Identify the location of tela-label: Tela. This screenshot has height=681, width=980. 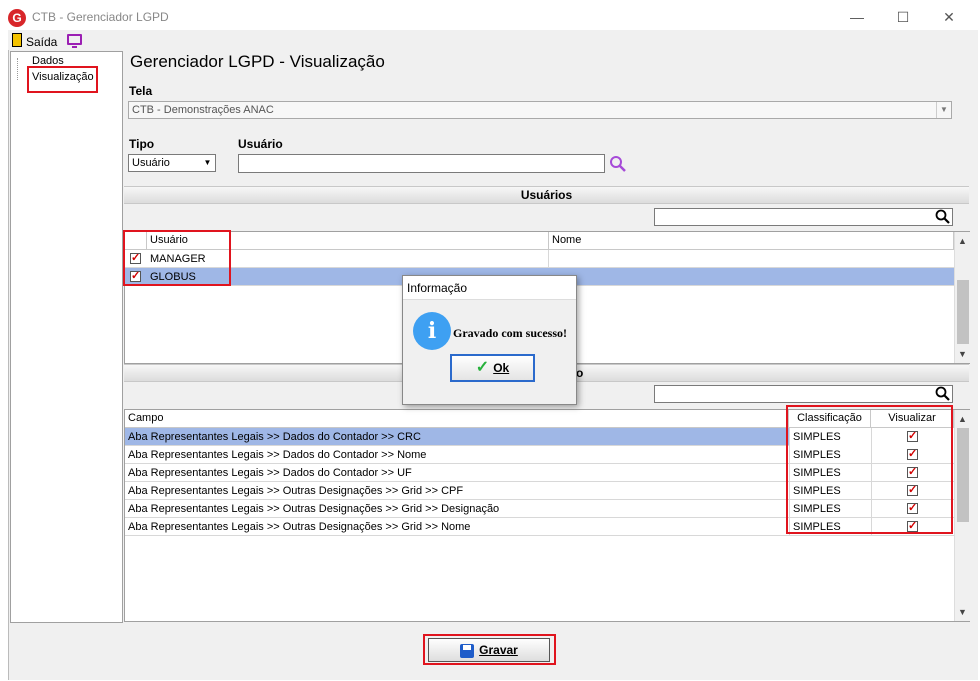
(141, 91).